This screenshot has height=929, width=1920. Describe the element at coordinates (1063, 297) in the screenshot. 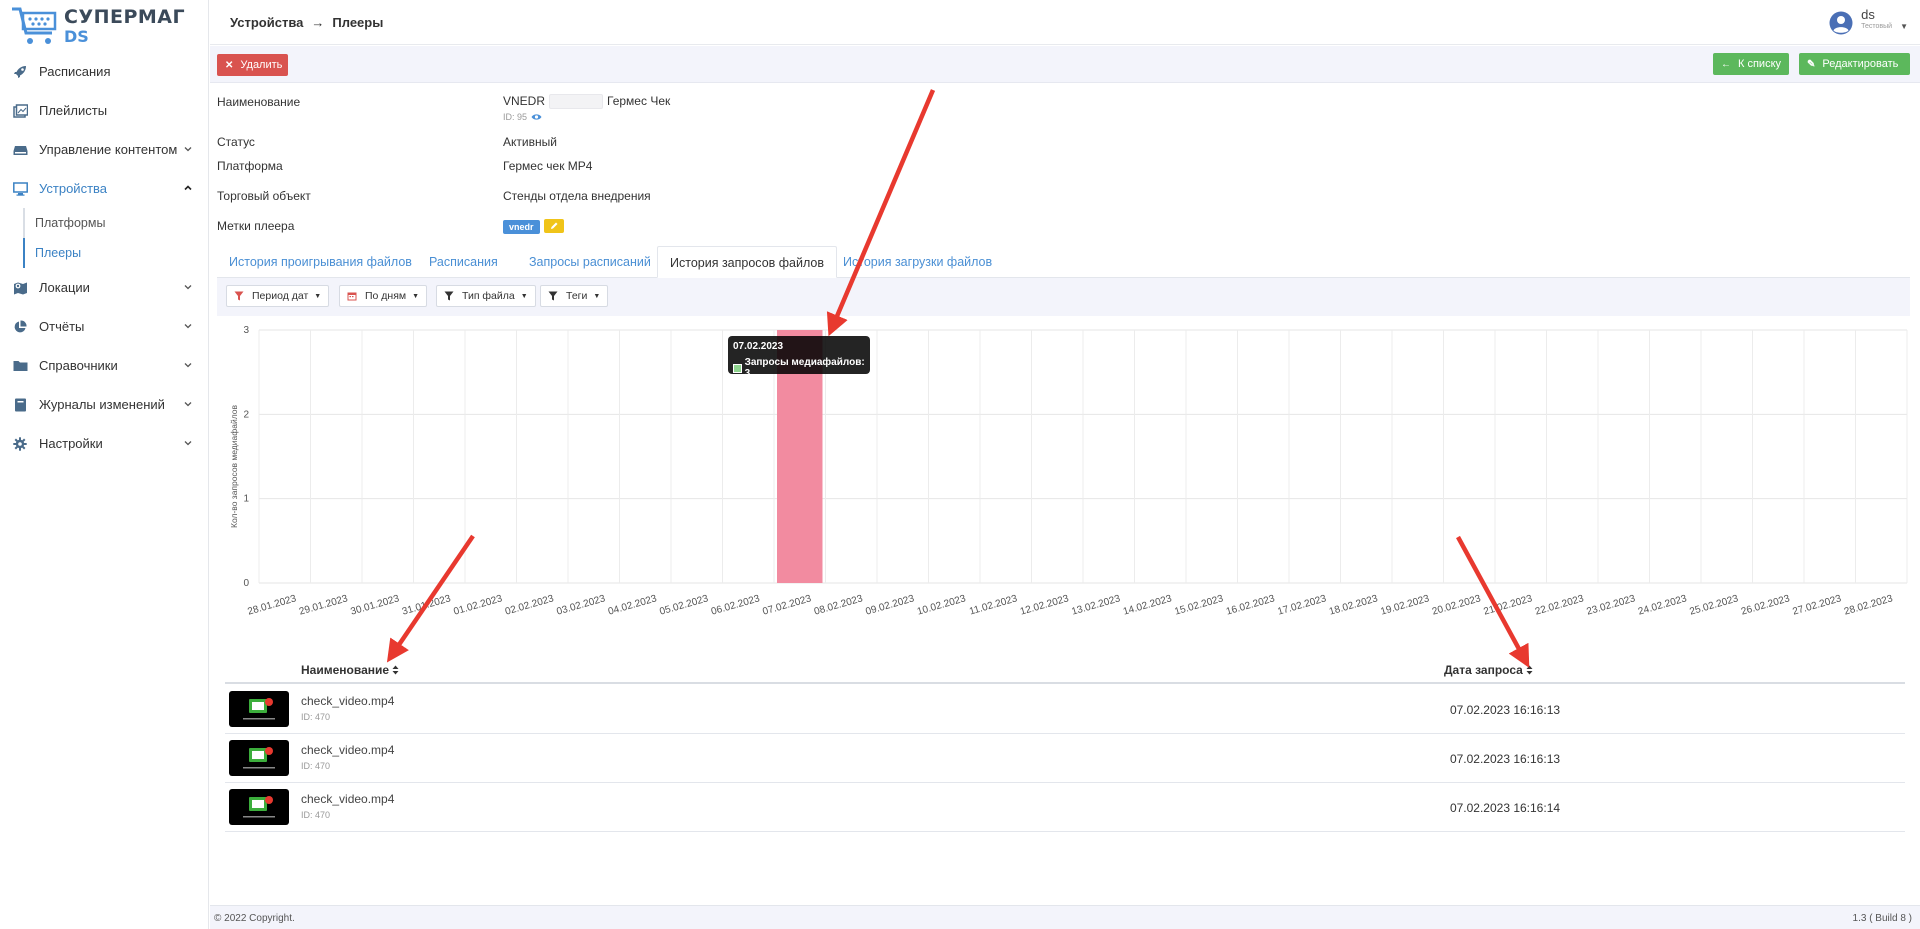

I see `filter-bar: Период дат ▼ По дням ▼ Тип файла ▼ Теги ▼` at that location.